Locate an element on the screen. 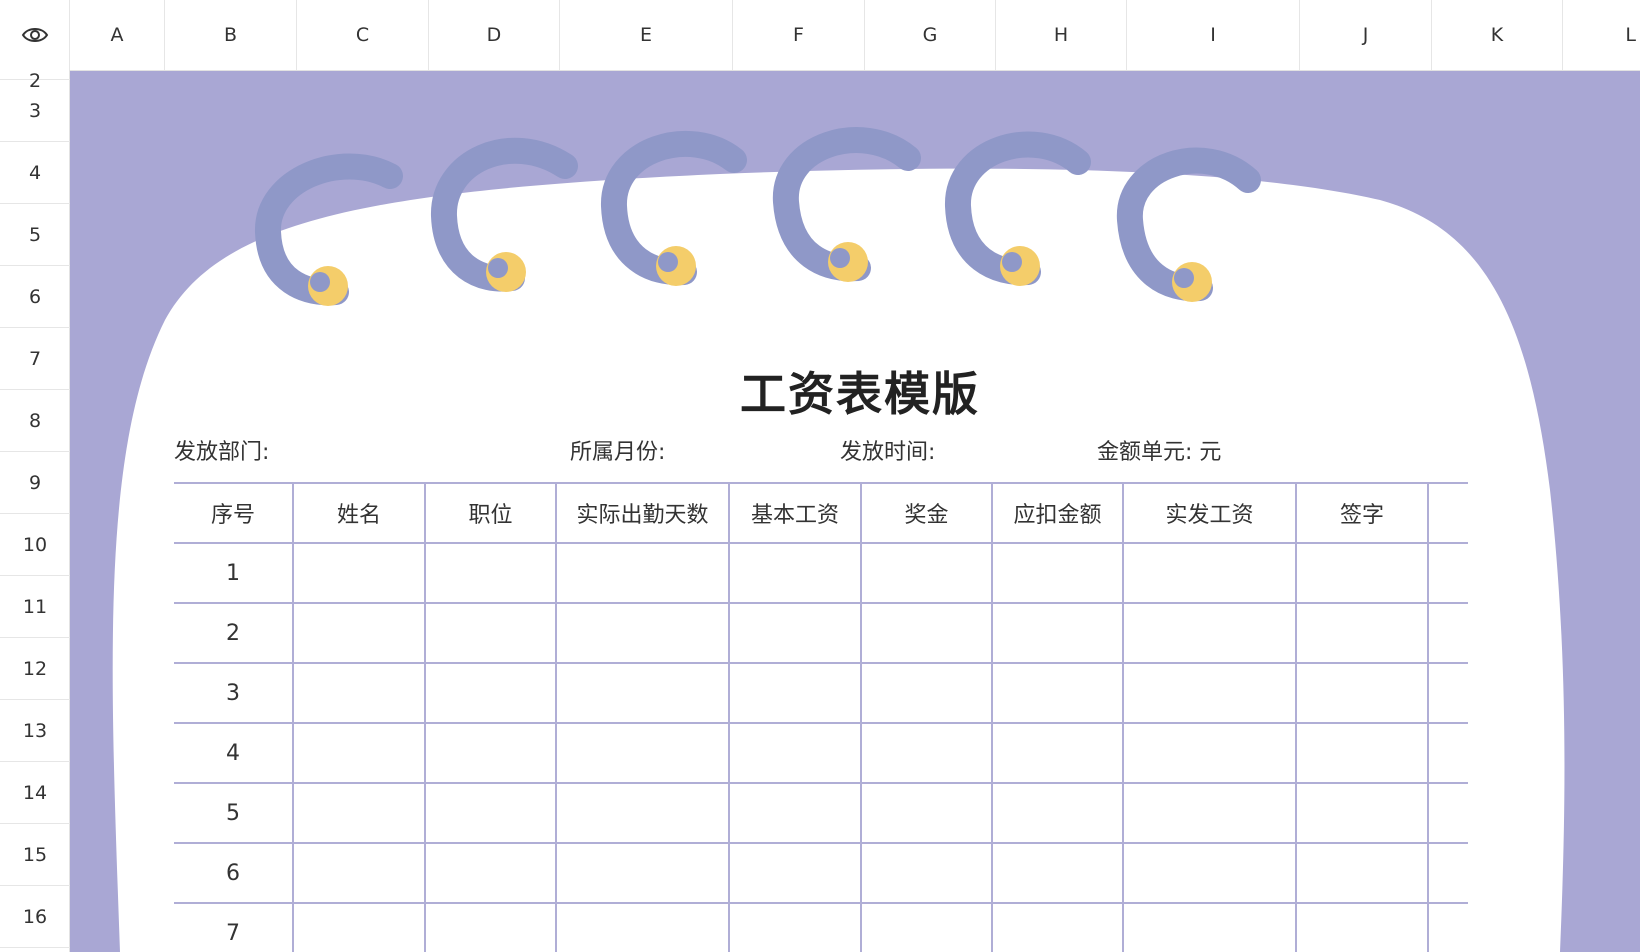  row-header-11: 11 is located at coordinates (35, 607).